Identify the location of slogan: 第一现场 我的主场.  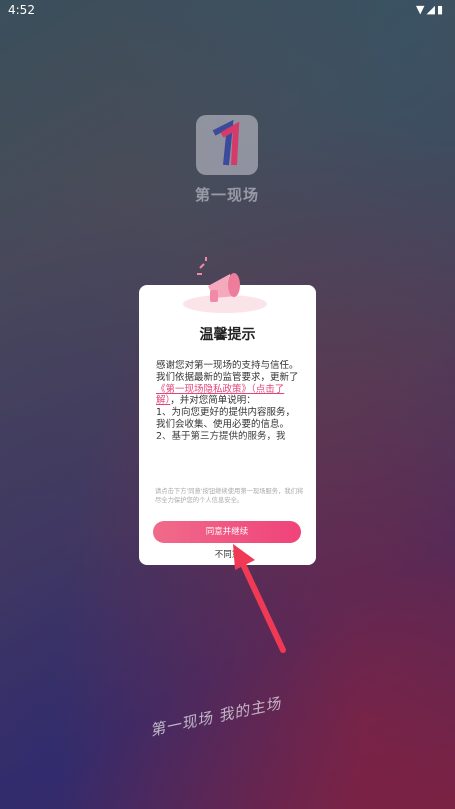
(225, 720).